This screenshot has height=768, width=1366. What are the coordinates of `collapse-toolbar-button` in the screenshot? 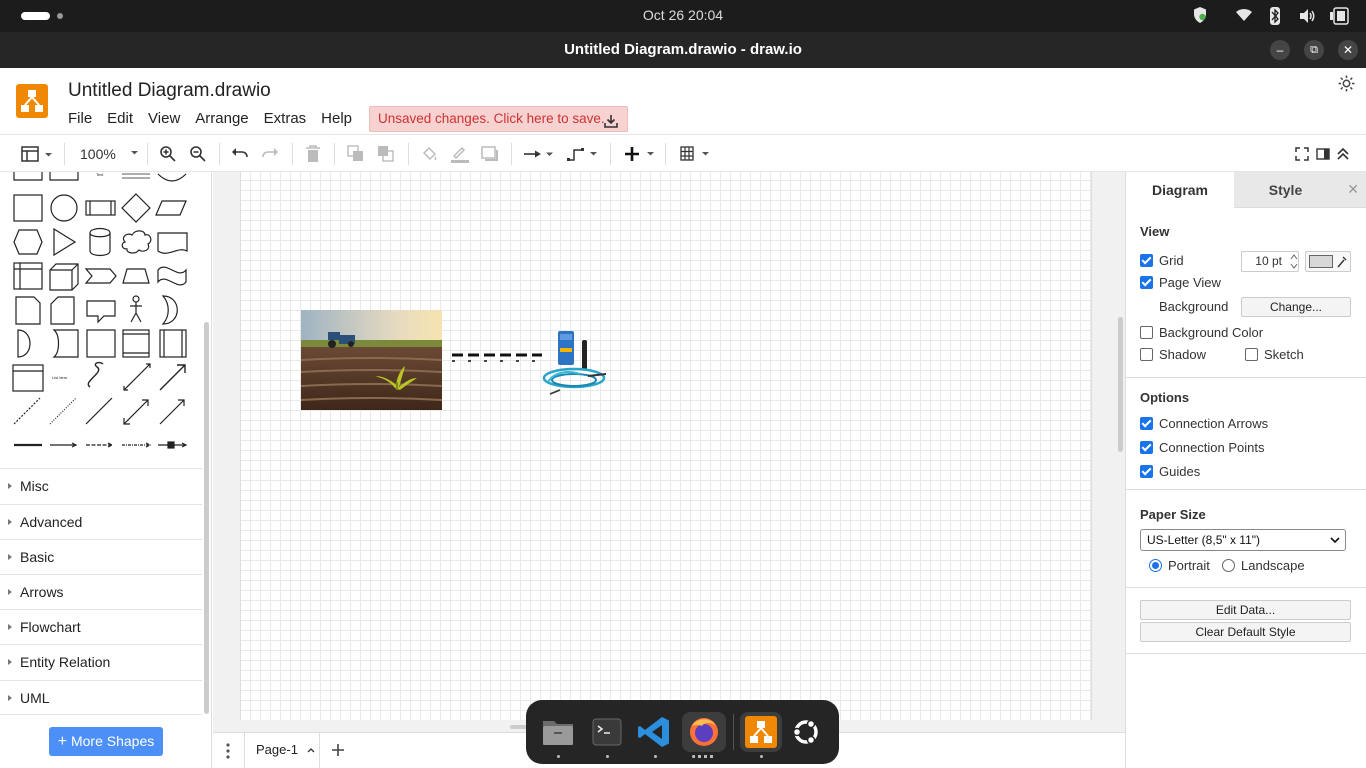 It's located at (1343, 154).